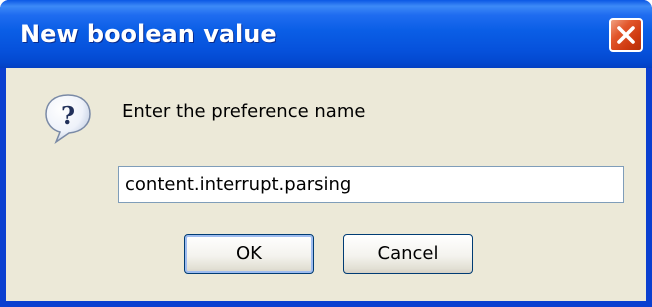 This screenshot has width=652, height=307. I want to click on question-icon: ?, so click(68, 119).